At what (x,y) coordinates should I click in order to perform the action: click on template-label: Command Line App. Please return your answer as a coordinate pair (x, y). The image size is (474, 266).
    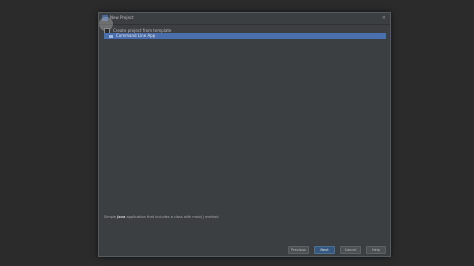
    Looking at the image, I should click on (136, 35).